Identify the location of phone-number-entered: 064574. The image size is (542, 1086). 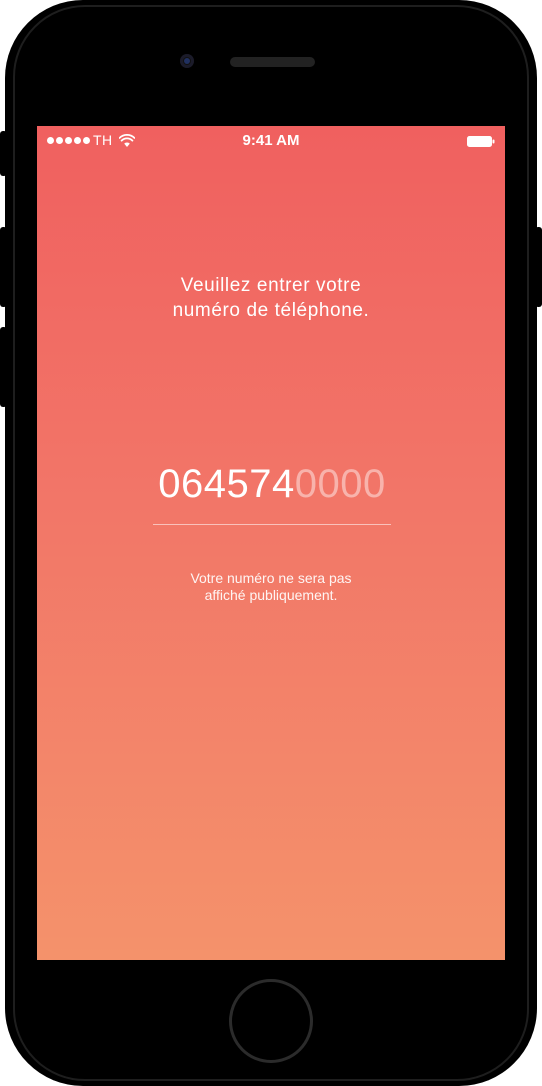
(226, 484).